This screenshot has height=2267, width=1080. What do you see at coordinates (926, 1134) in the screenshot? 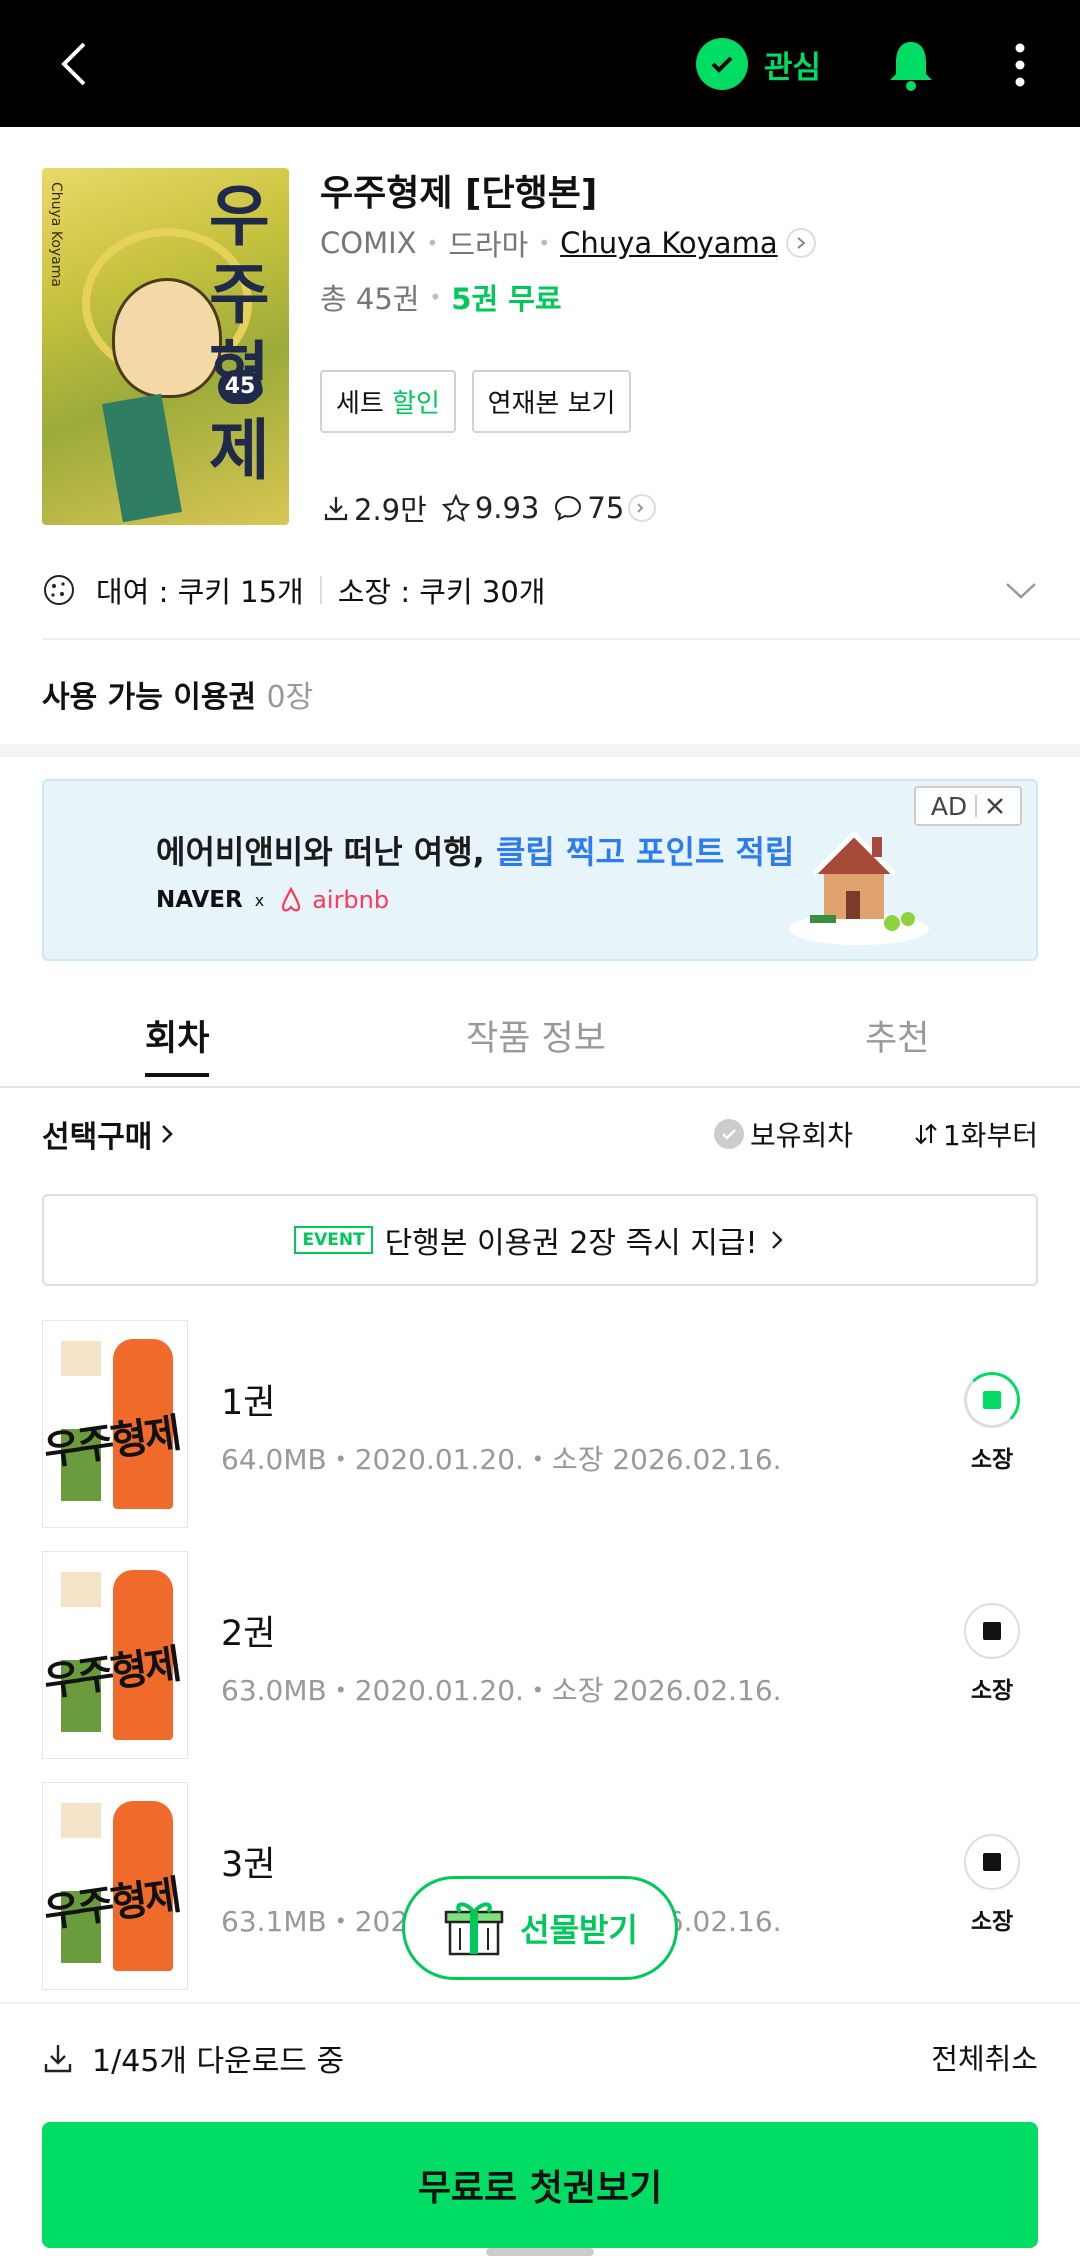
I see `sort-icon` at bounding box center [926, 1134].